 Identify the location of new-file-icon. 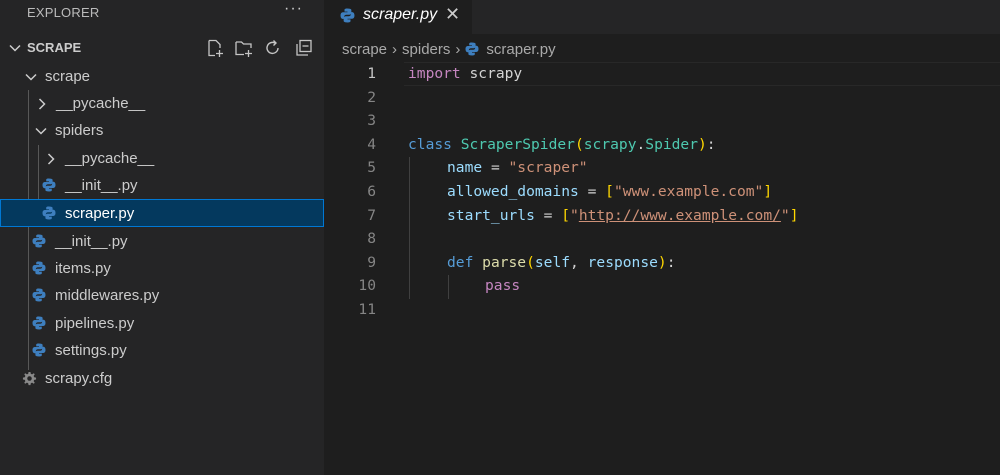
(215, 48).